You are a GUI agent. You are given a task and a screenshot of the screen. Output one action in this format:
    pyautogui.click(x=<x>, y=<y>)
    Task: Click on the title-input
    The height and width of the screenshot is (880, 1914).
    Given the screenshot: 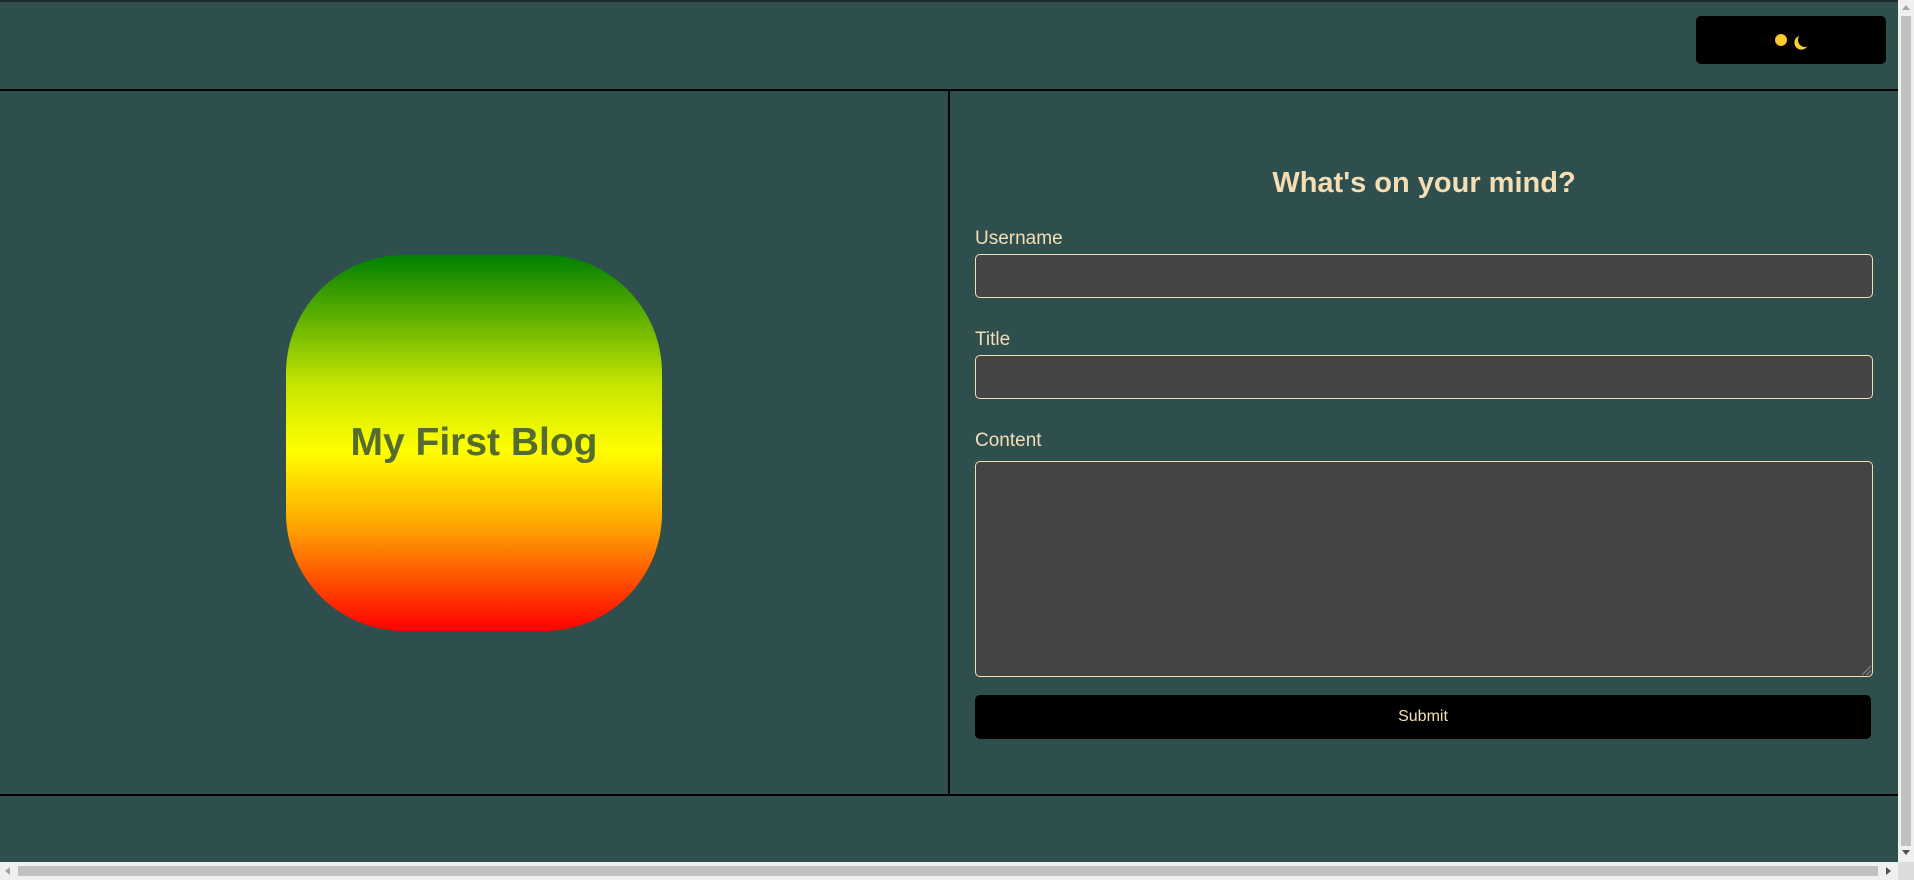 What is the action you would take?
    pyautogui.click(x=1424, y=377)
    